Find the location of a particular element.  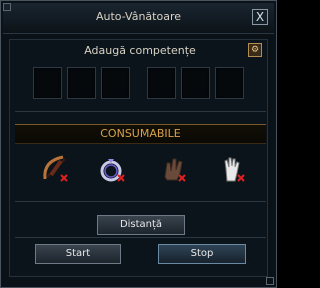

start-button: Start is located at coordinates (78, 254).